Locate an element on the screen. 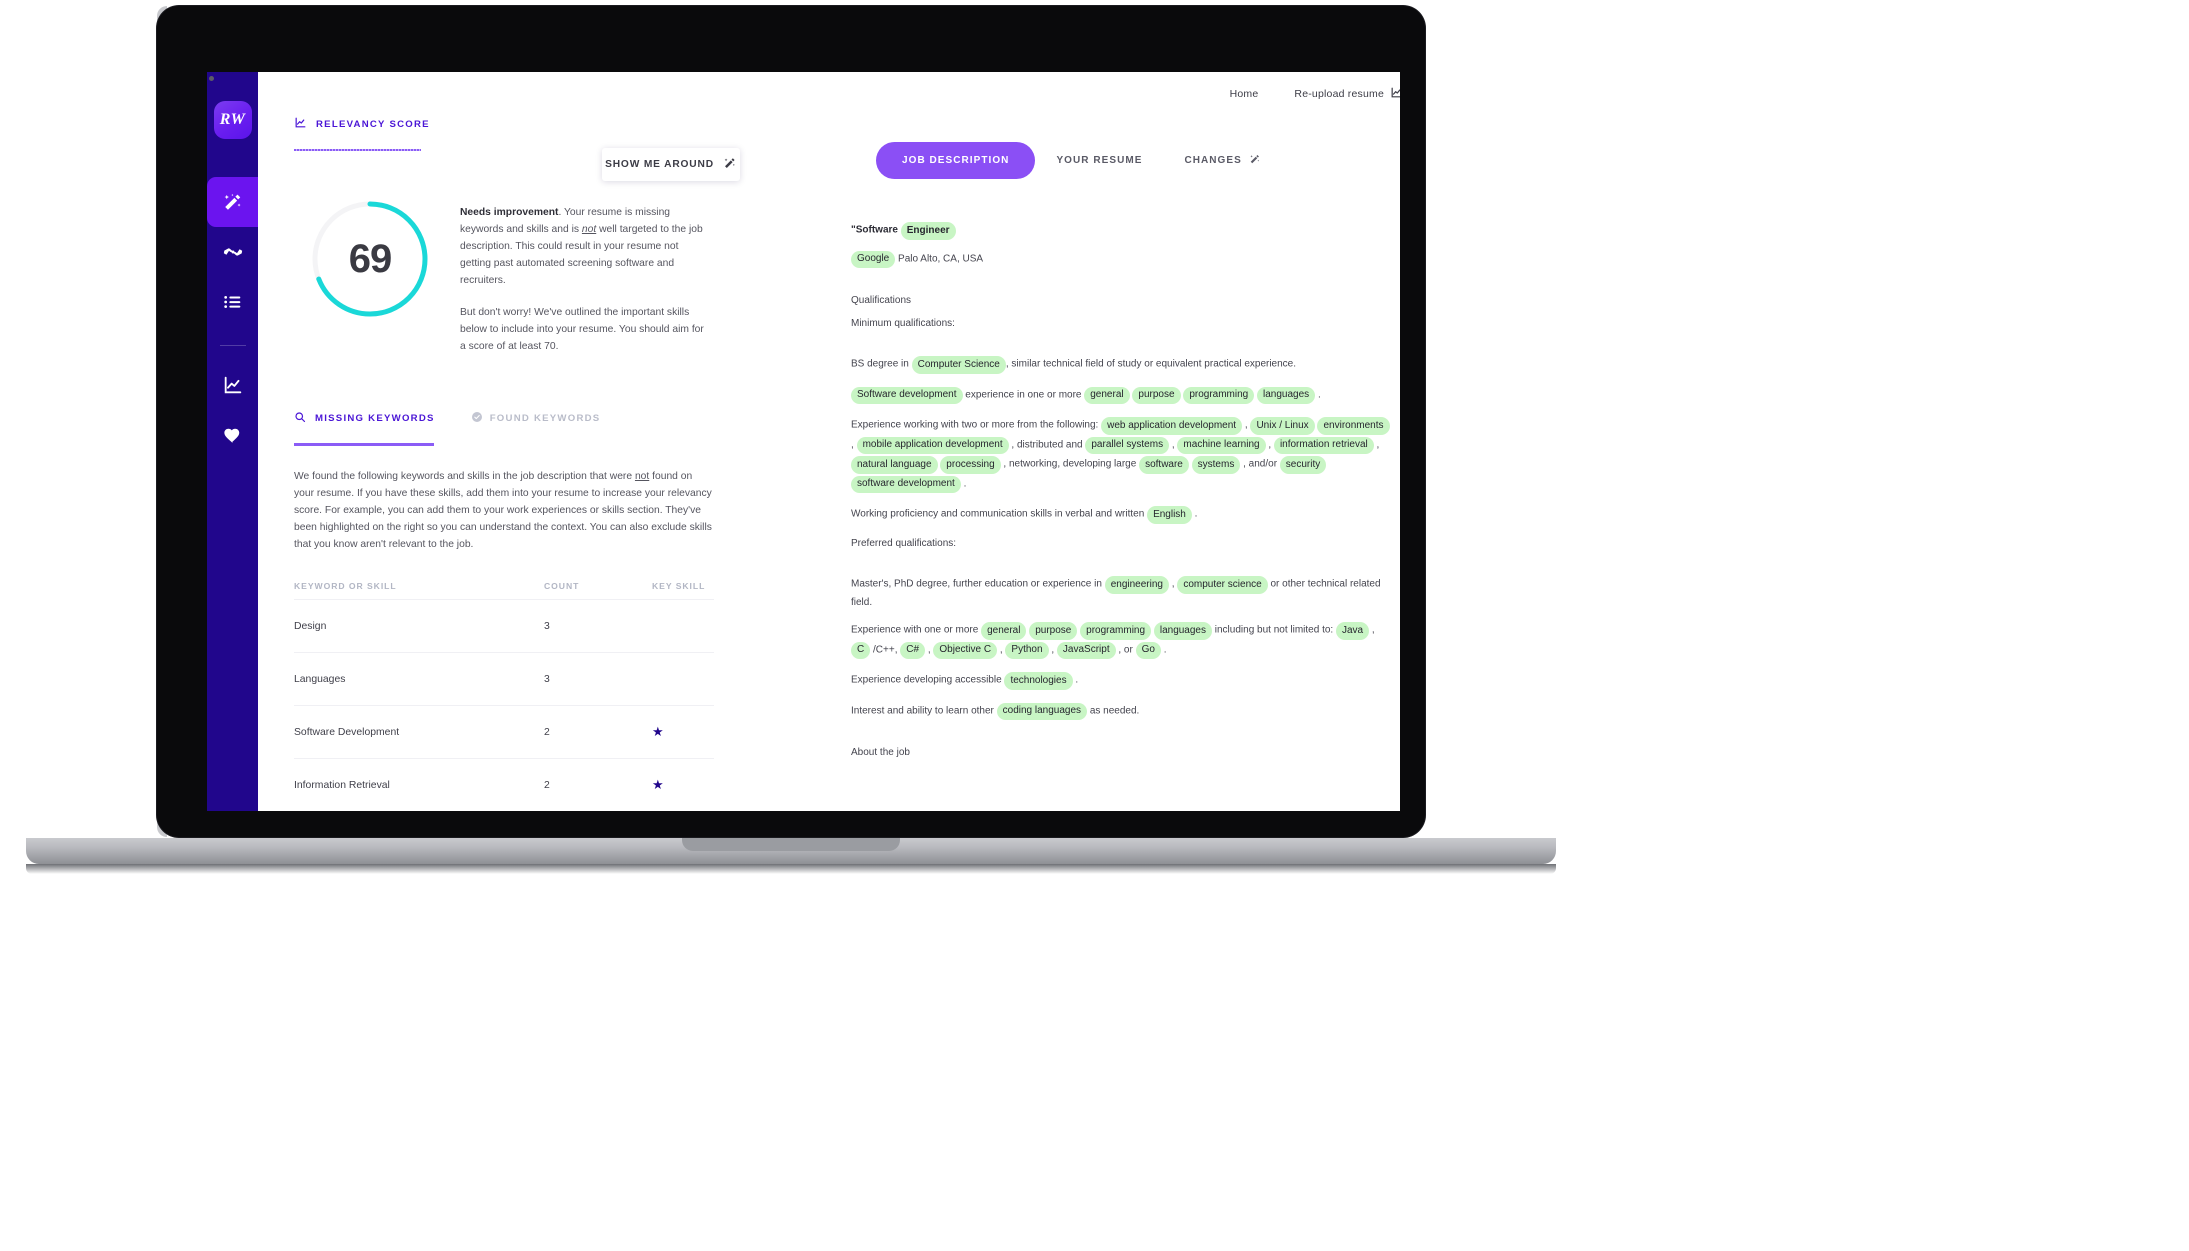 The width and height of the screenshot is (2189, 1251). jd-keyword-highlight: natural language is located at coordinates (894, 465).